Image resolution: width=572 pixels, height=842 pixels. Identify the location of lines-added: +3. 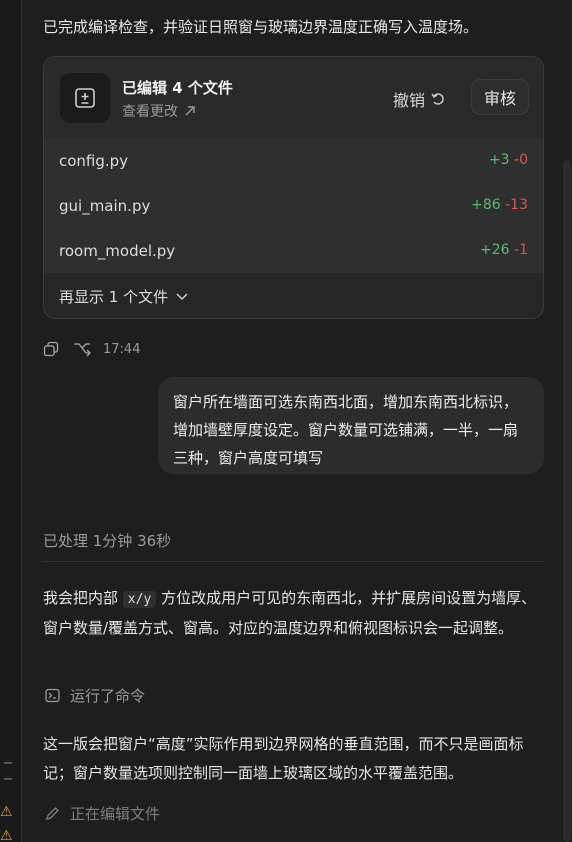
(499, 160).